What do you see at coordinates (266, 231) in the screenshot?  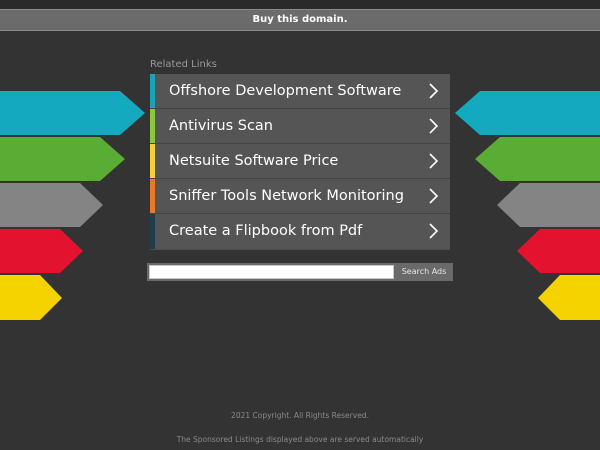 I see `related-link-label: Create a Flipbook from Pdf` at bounding box center [266, 231].